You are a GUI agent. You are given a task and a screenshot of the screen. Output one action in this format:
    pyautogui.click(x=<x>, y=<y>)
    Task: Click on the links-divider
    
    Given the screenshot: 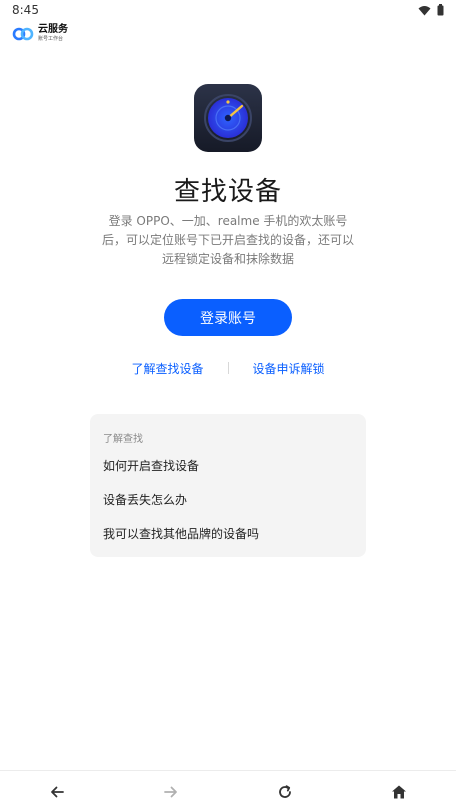 What is the action you would take?
    pyautogui.click(x=228, y=368)
    